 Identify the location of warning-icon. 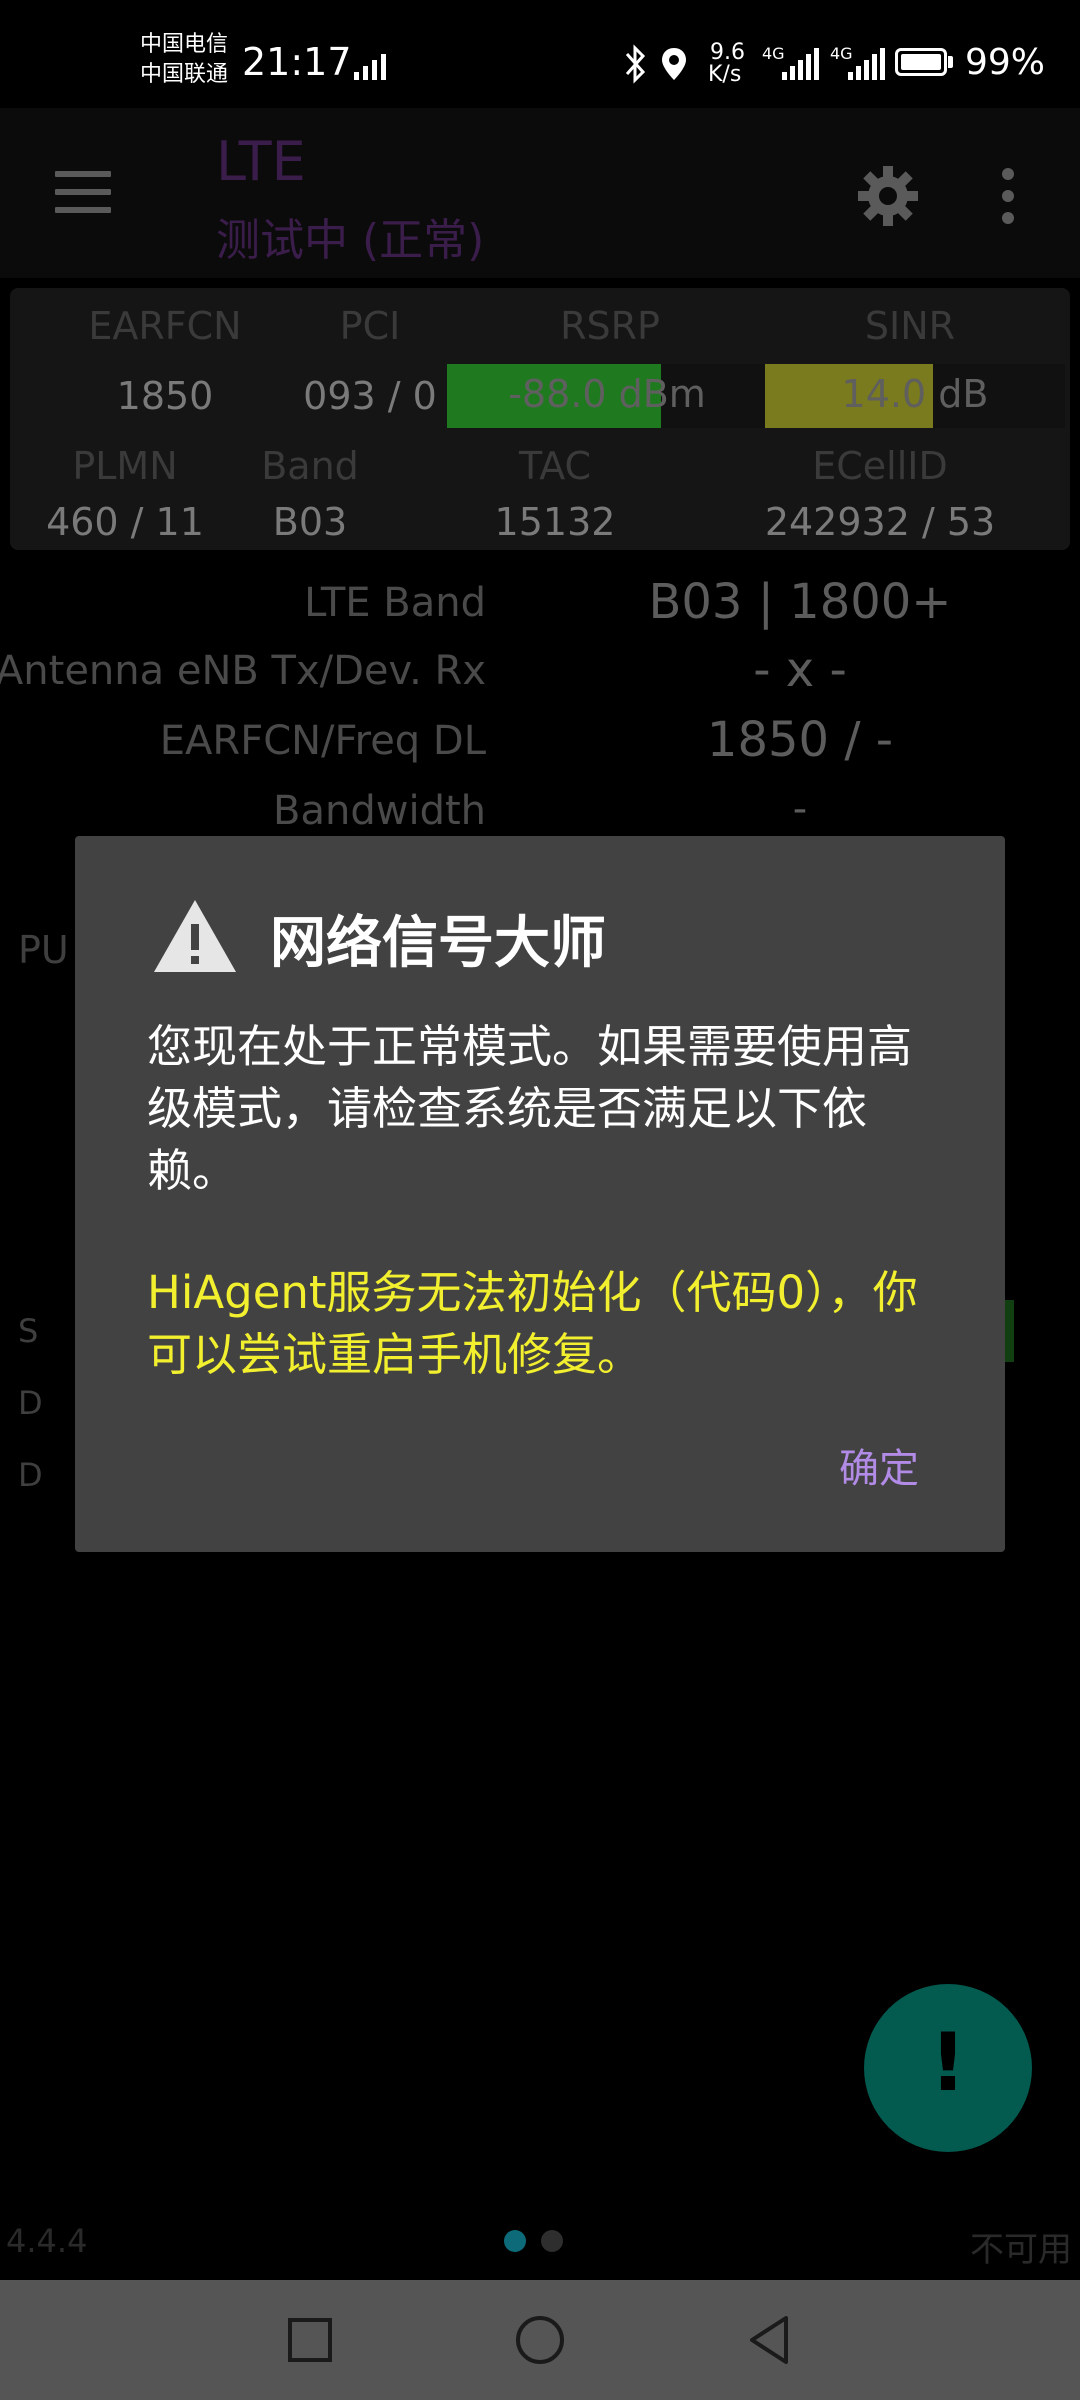
(195, 936).